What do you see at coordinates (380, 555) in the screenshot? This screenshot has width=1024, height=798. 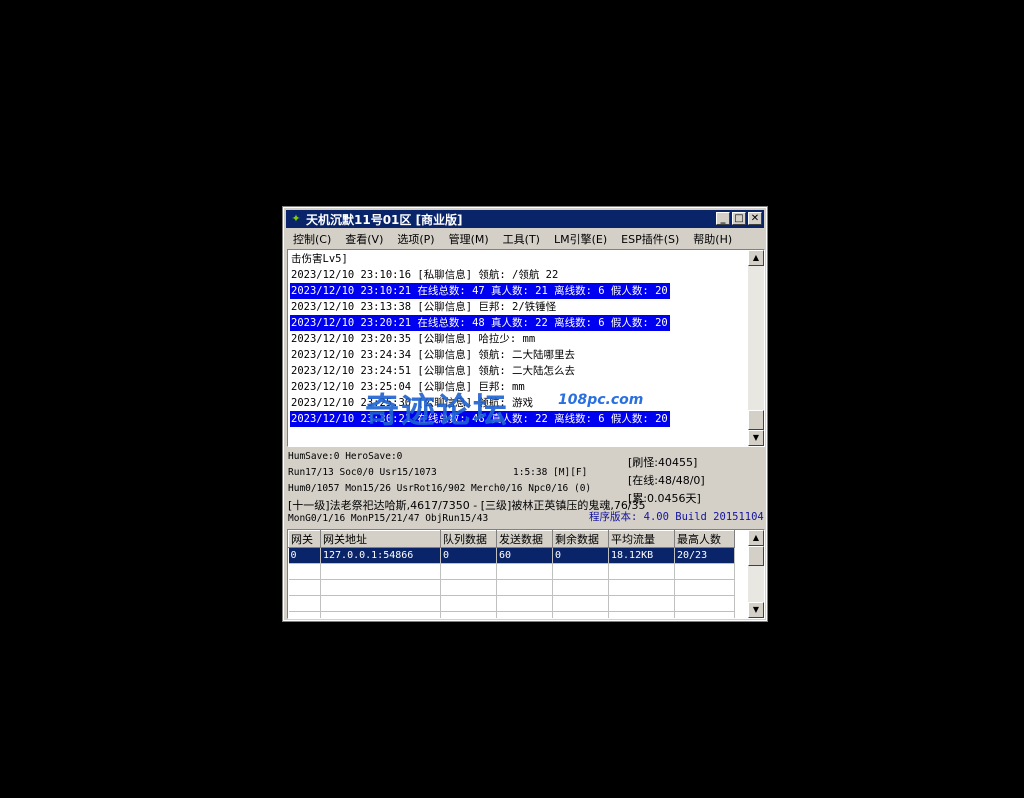 I see `table-cell: 127.0.0.1:54866` at bounding box center [380, 555].